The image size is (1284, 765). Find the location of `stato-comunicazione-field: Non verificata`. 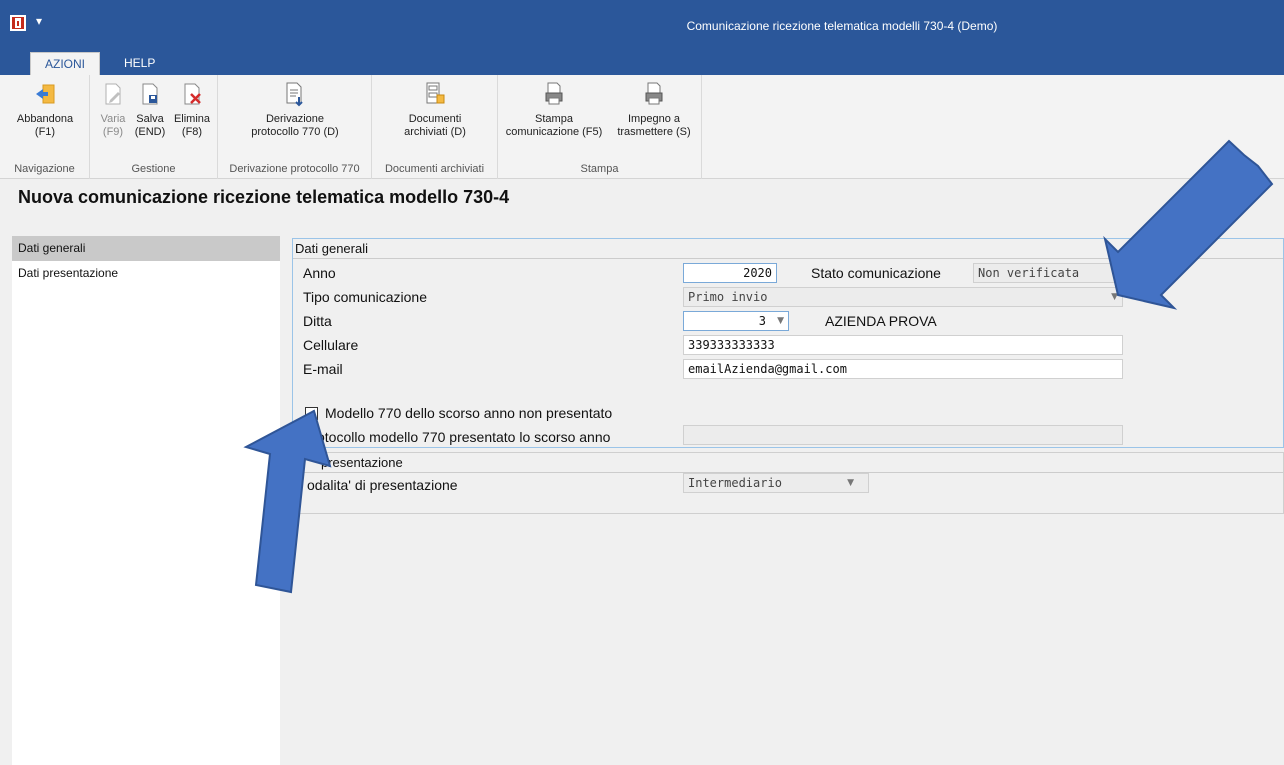

stato-comunicazione-field: Non verificata is located at coordinates (1048, 273).